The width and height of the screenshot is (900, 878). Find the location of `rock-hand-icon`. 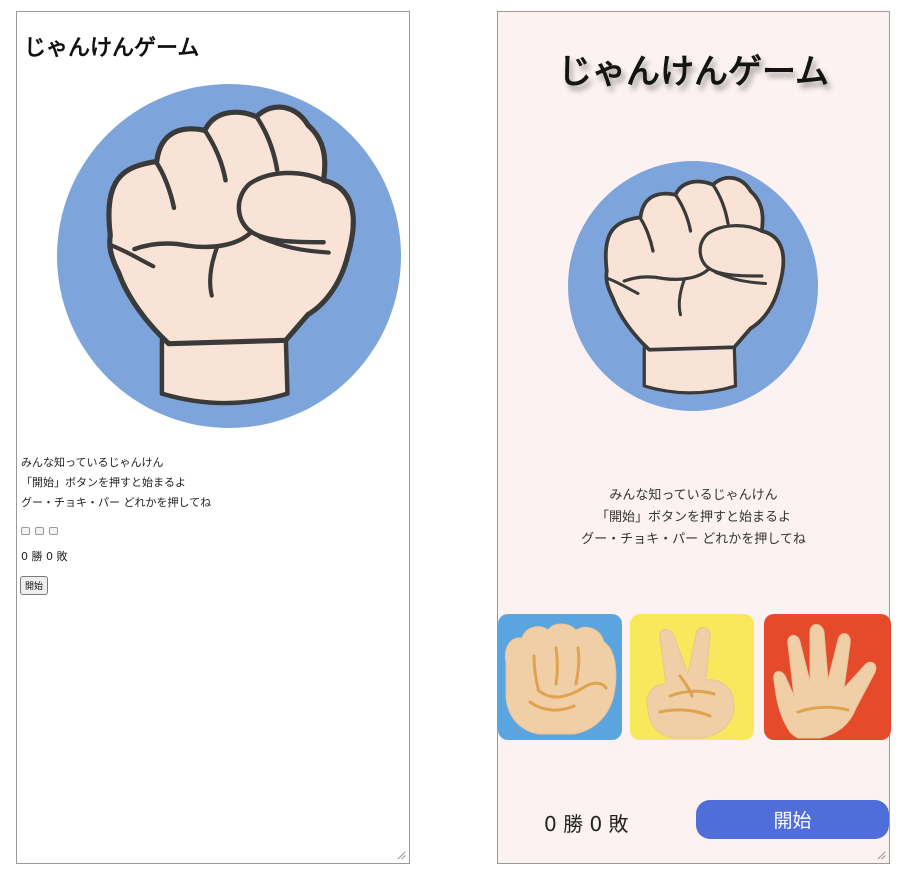

rock-hand-icon is located at coordinates (560, 679).